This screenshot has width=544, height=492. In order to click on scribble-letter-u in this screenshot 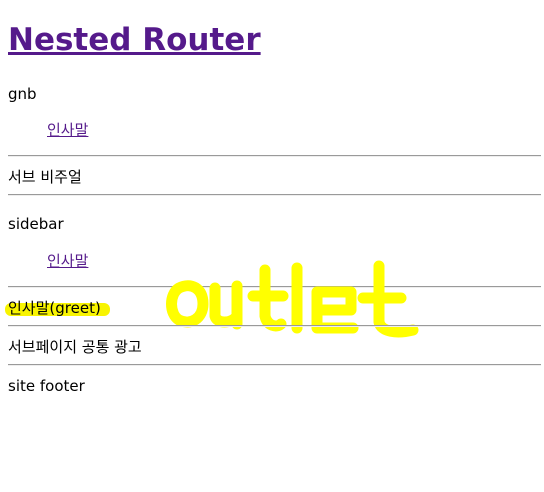, I will do `click(226, 305)`.